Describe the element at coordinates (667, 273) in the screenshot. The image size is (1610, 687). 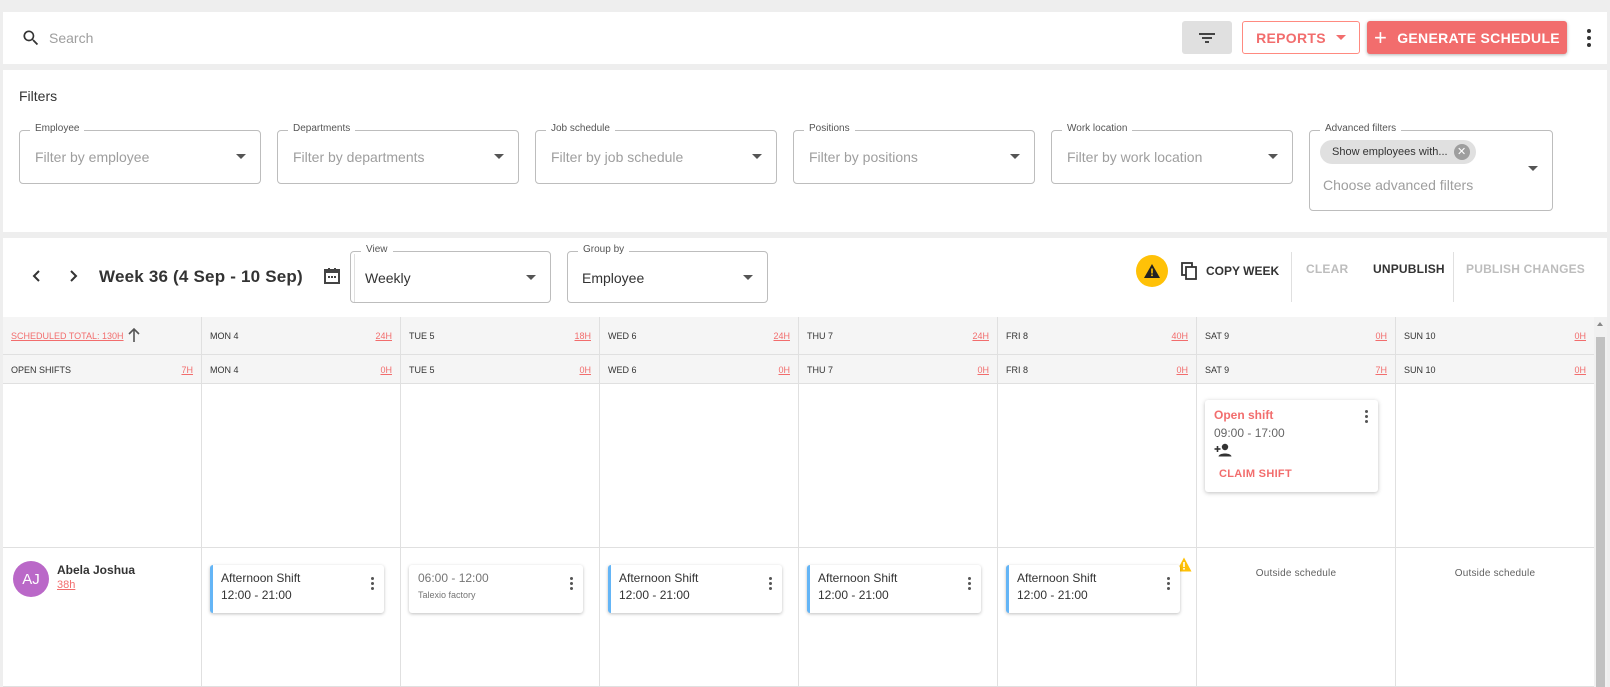
I see `group-by-select: Group by Employee` at that location.